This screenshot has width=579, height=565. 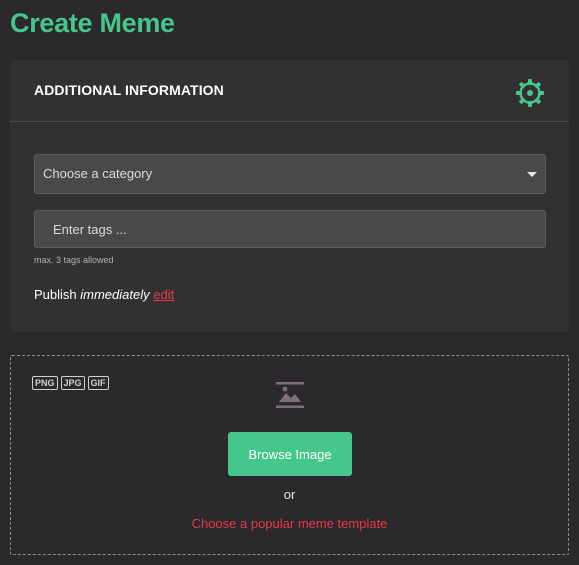 I want to click on browse-image-button: Browse Image, so click(x=290, y=454).